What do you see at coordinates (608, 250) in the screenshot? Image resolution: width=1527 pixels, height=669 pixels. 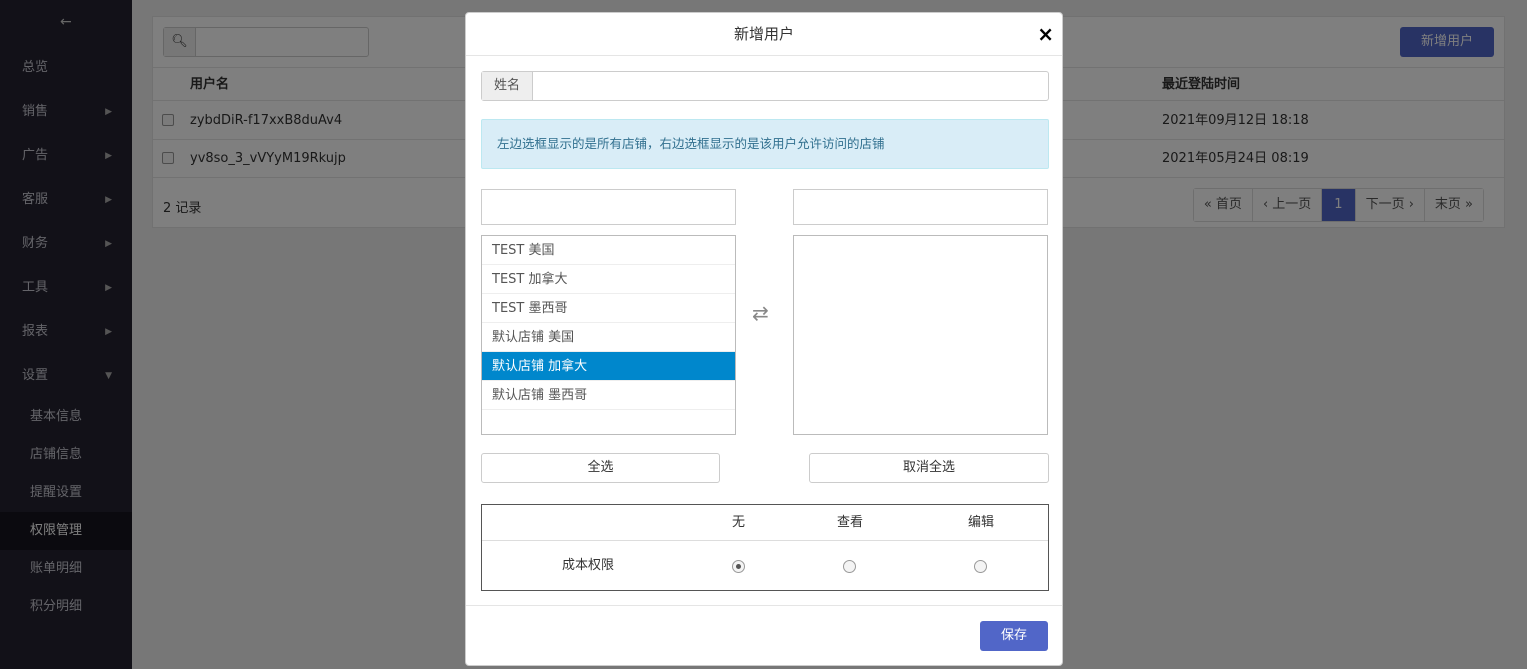 I see `list-item: TEST 美国` at bounding box center [608, 250].